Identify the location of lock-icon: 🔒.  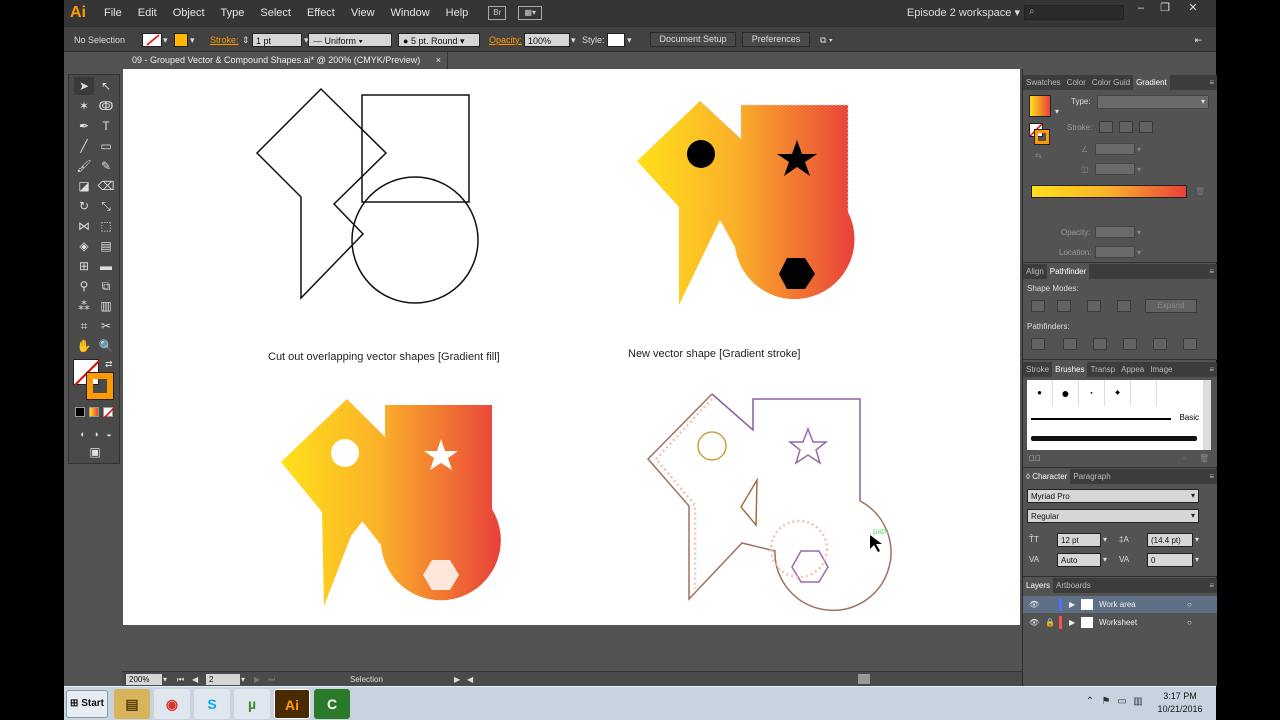
(1050, 622).